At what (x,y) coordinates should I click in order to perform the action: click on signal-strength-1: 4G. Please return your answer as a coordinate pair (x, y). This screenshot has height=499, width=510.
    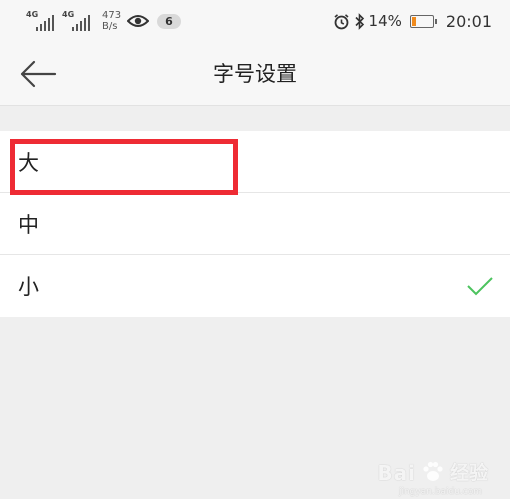
    Looking at the image, I should click on (40, 21).